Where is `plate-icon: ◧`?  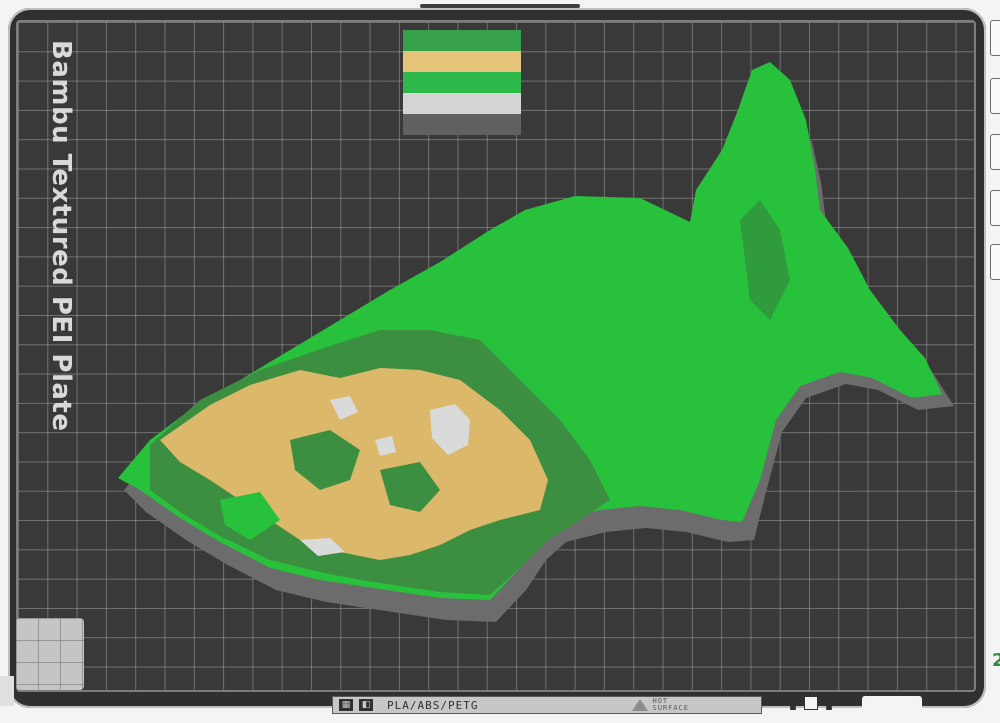
plate-icon: ◧ is located at coordinates (366, 705).